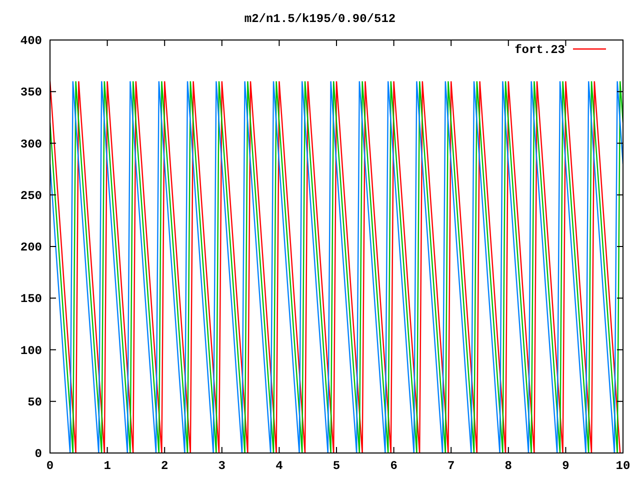  I want to click on x-tick-label: 8, so click(508, 466).